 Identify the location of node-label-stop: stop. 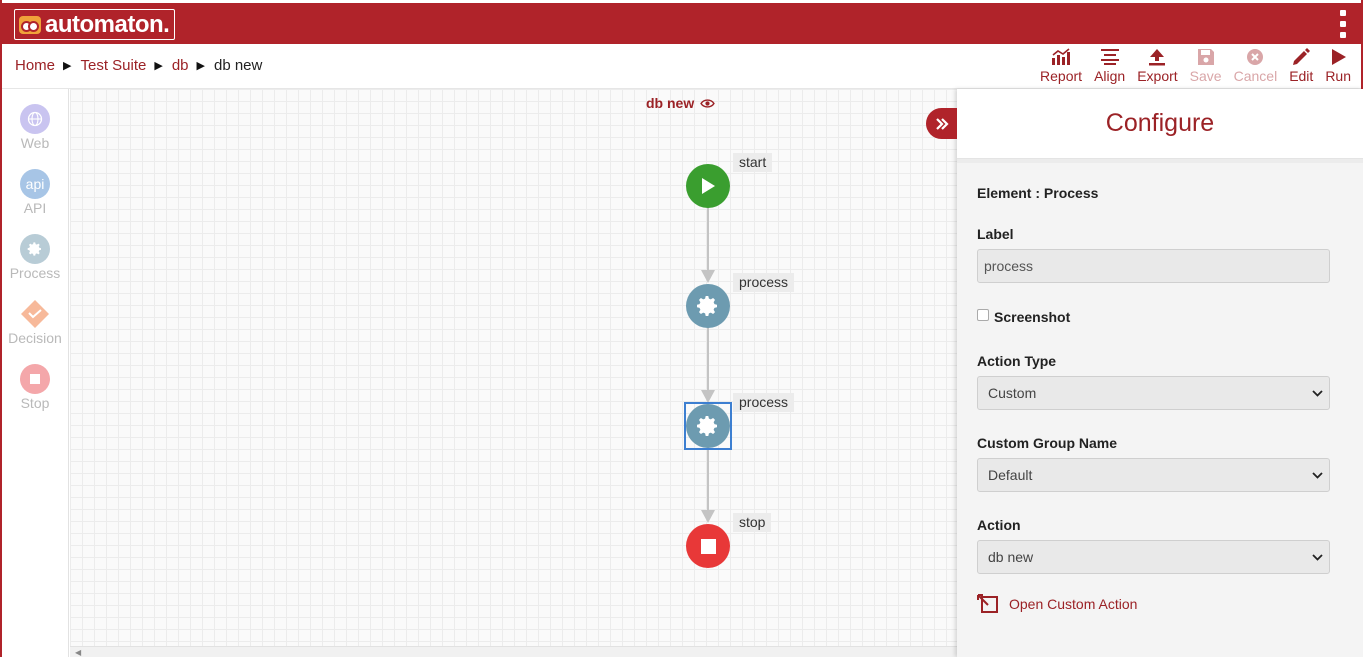
(752, 522).